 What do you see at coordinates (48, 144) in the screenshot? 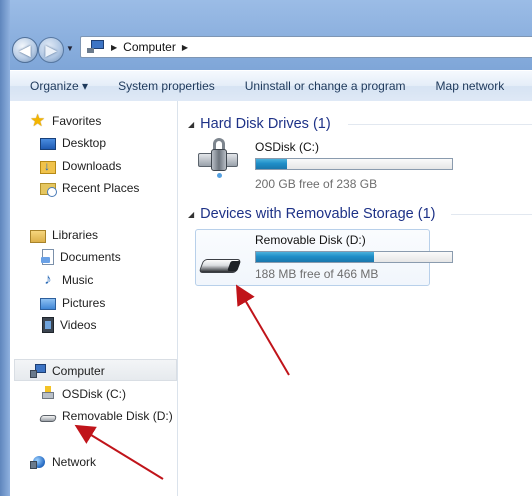
I see `desktop-icon` at bounding box center [48, 144].